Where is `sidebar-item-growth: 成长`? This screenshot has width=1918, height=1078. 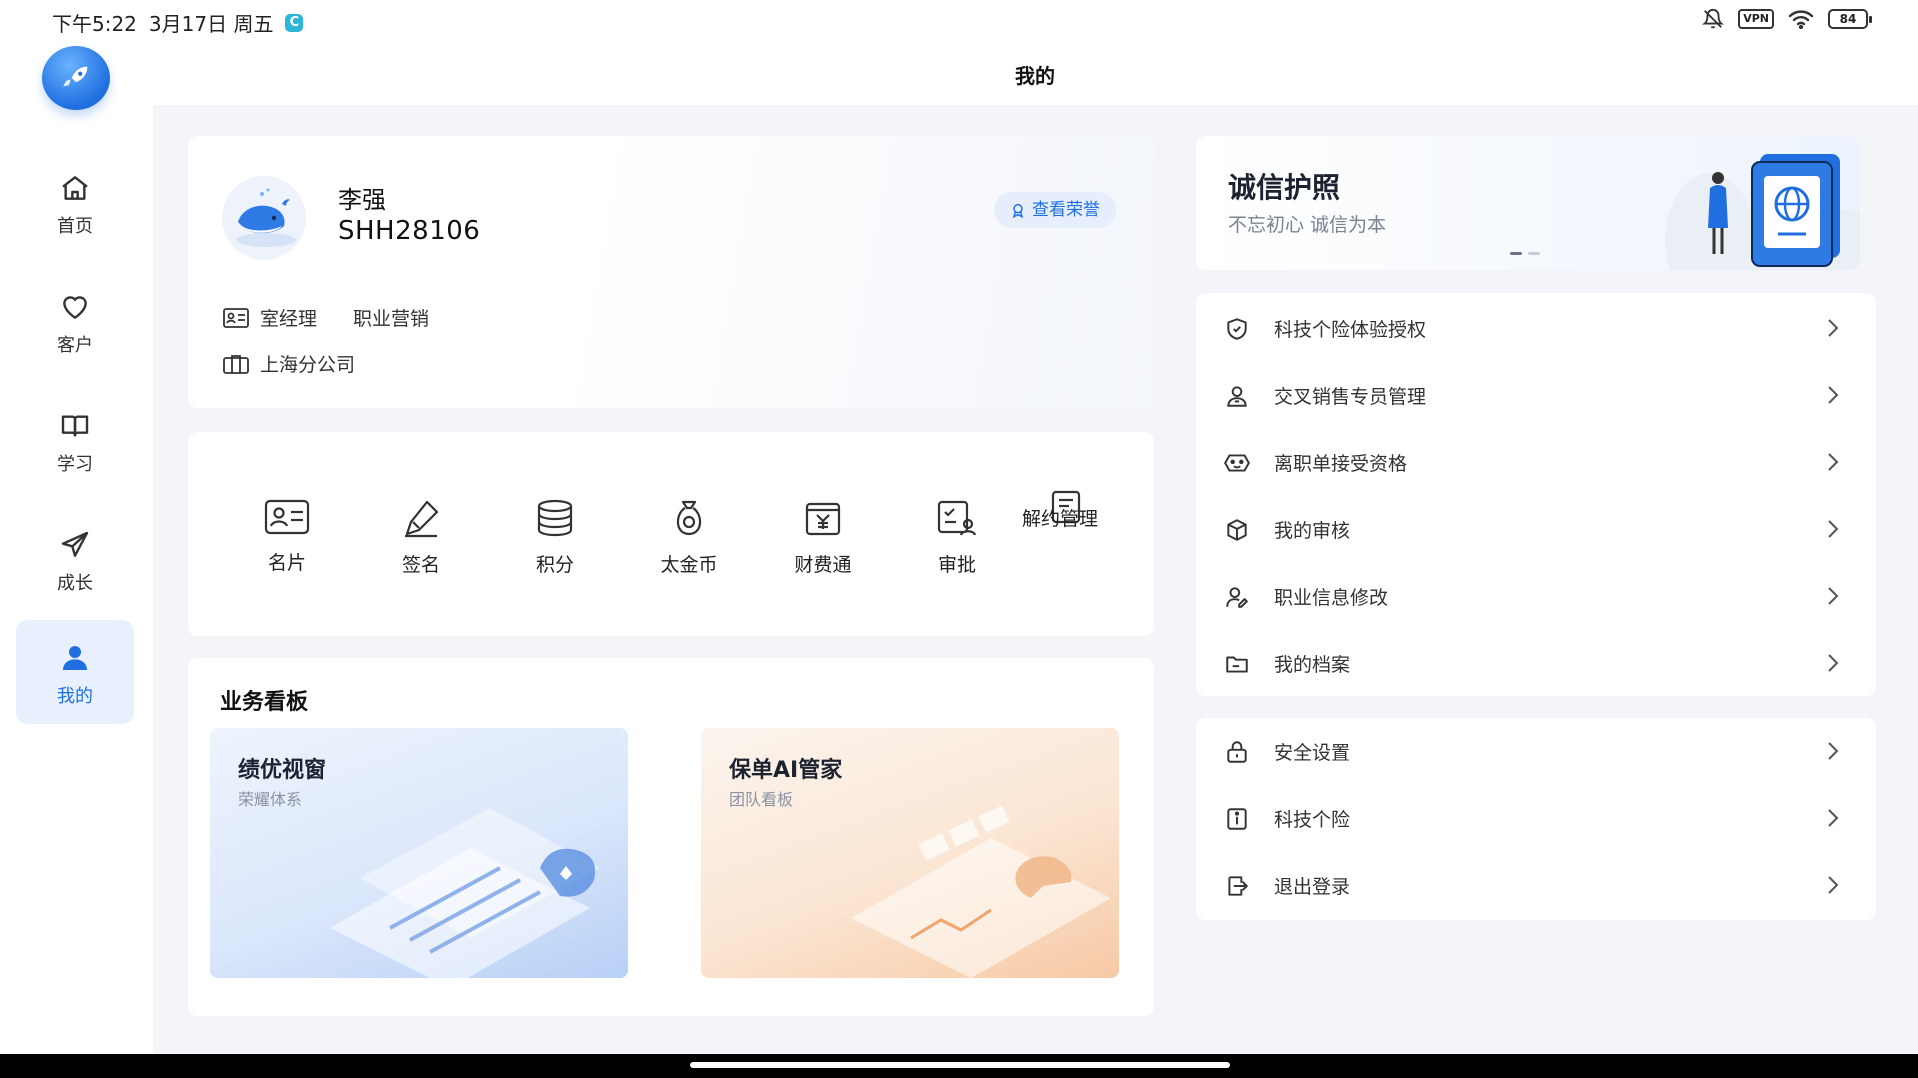
sidebar-item-growth: 成长 is located at coordinates (75, 559).